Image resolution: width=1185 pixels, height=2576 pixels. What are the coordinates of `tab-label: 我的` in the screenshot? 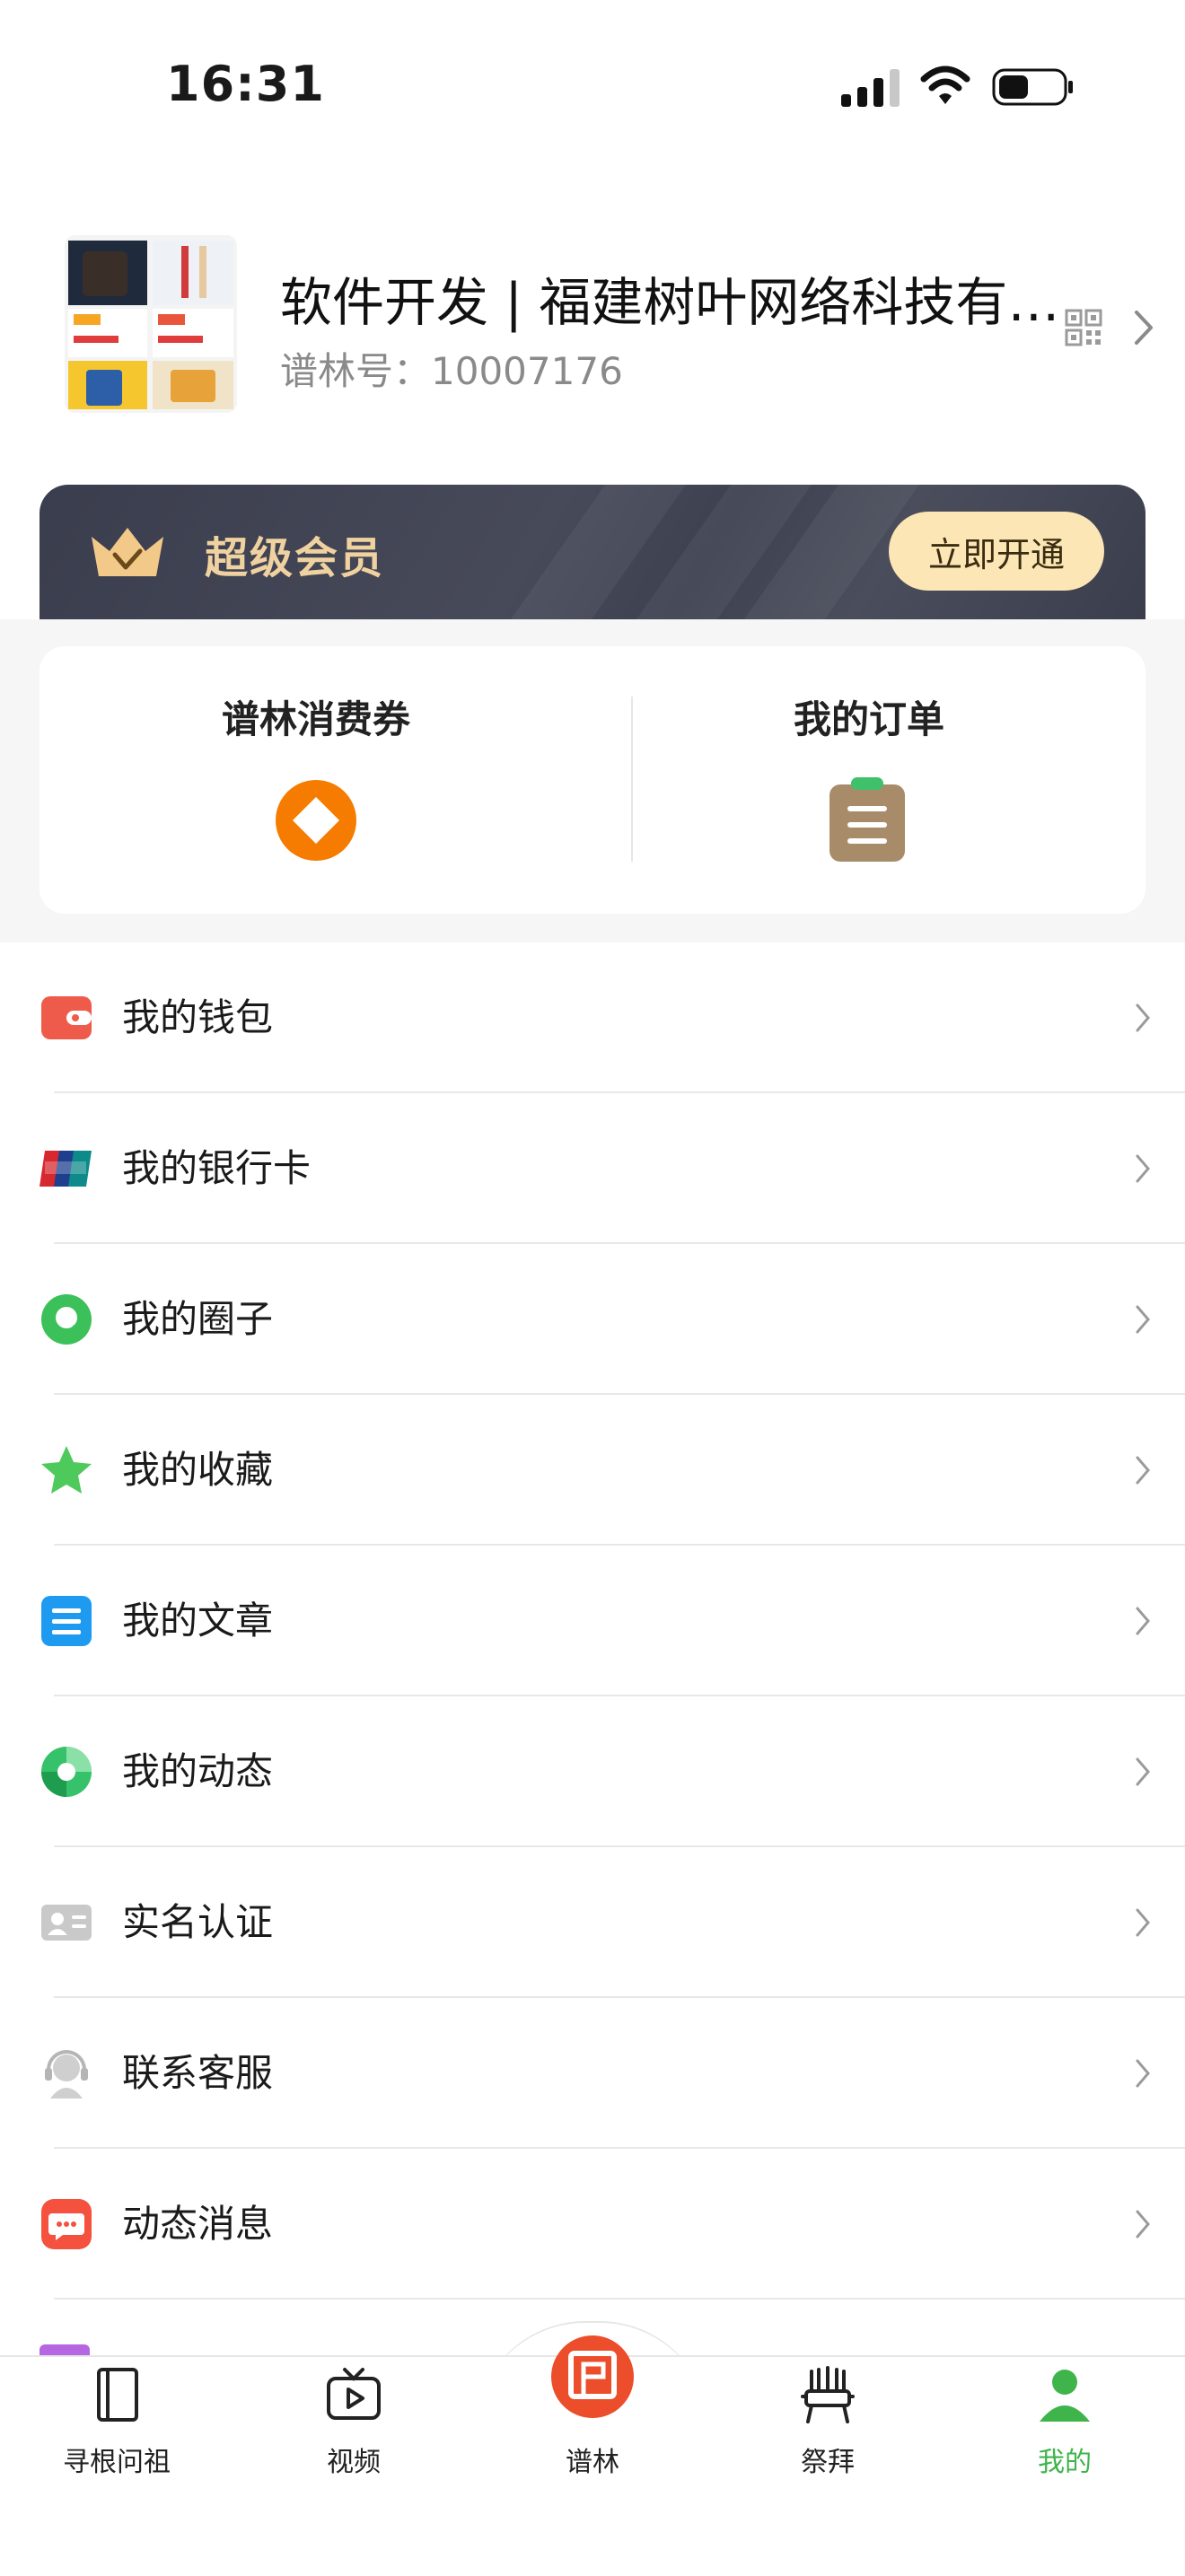 It's located at (1065, 2462).